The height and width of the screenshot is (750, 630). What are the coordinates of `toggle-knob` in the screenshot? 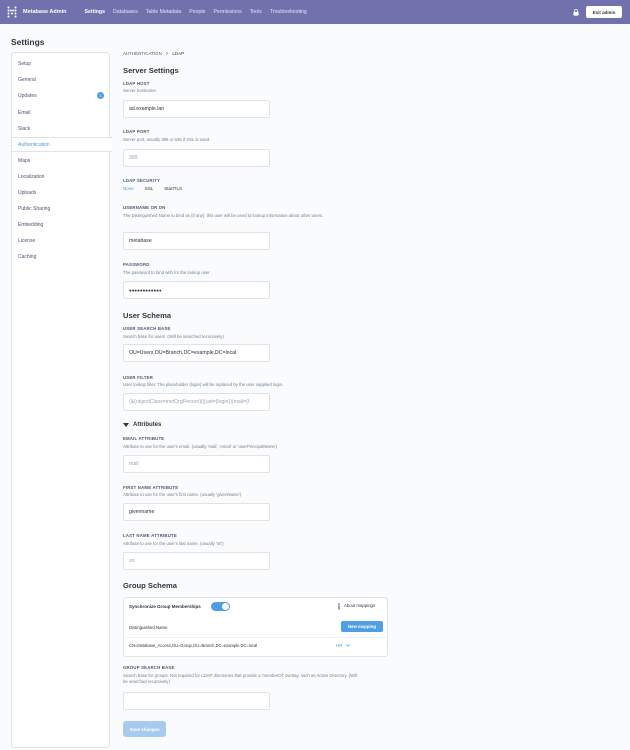 It's located at (225, 606).